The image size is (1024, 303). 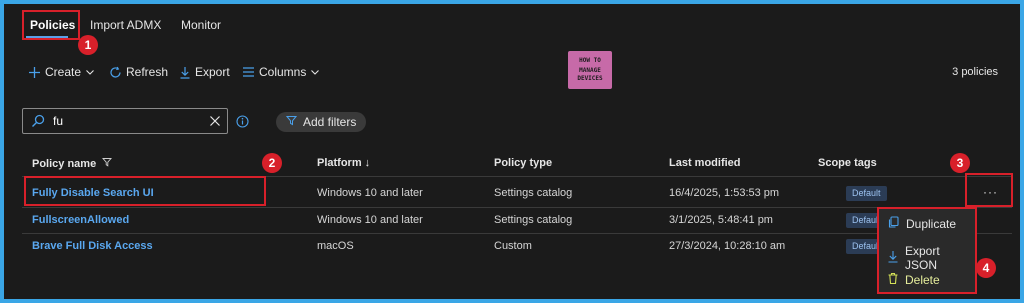 What do you see at coordinates (115, 72) in the screenshot?
I see `refresh-icon` at bounding box center [115, 72].